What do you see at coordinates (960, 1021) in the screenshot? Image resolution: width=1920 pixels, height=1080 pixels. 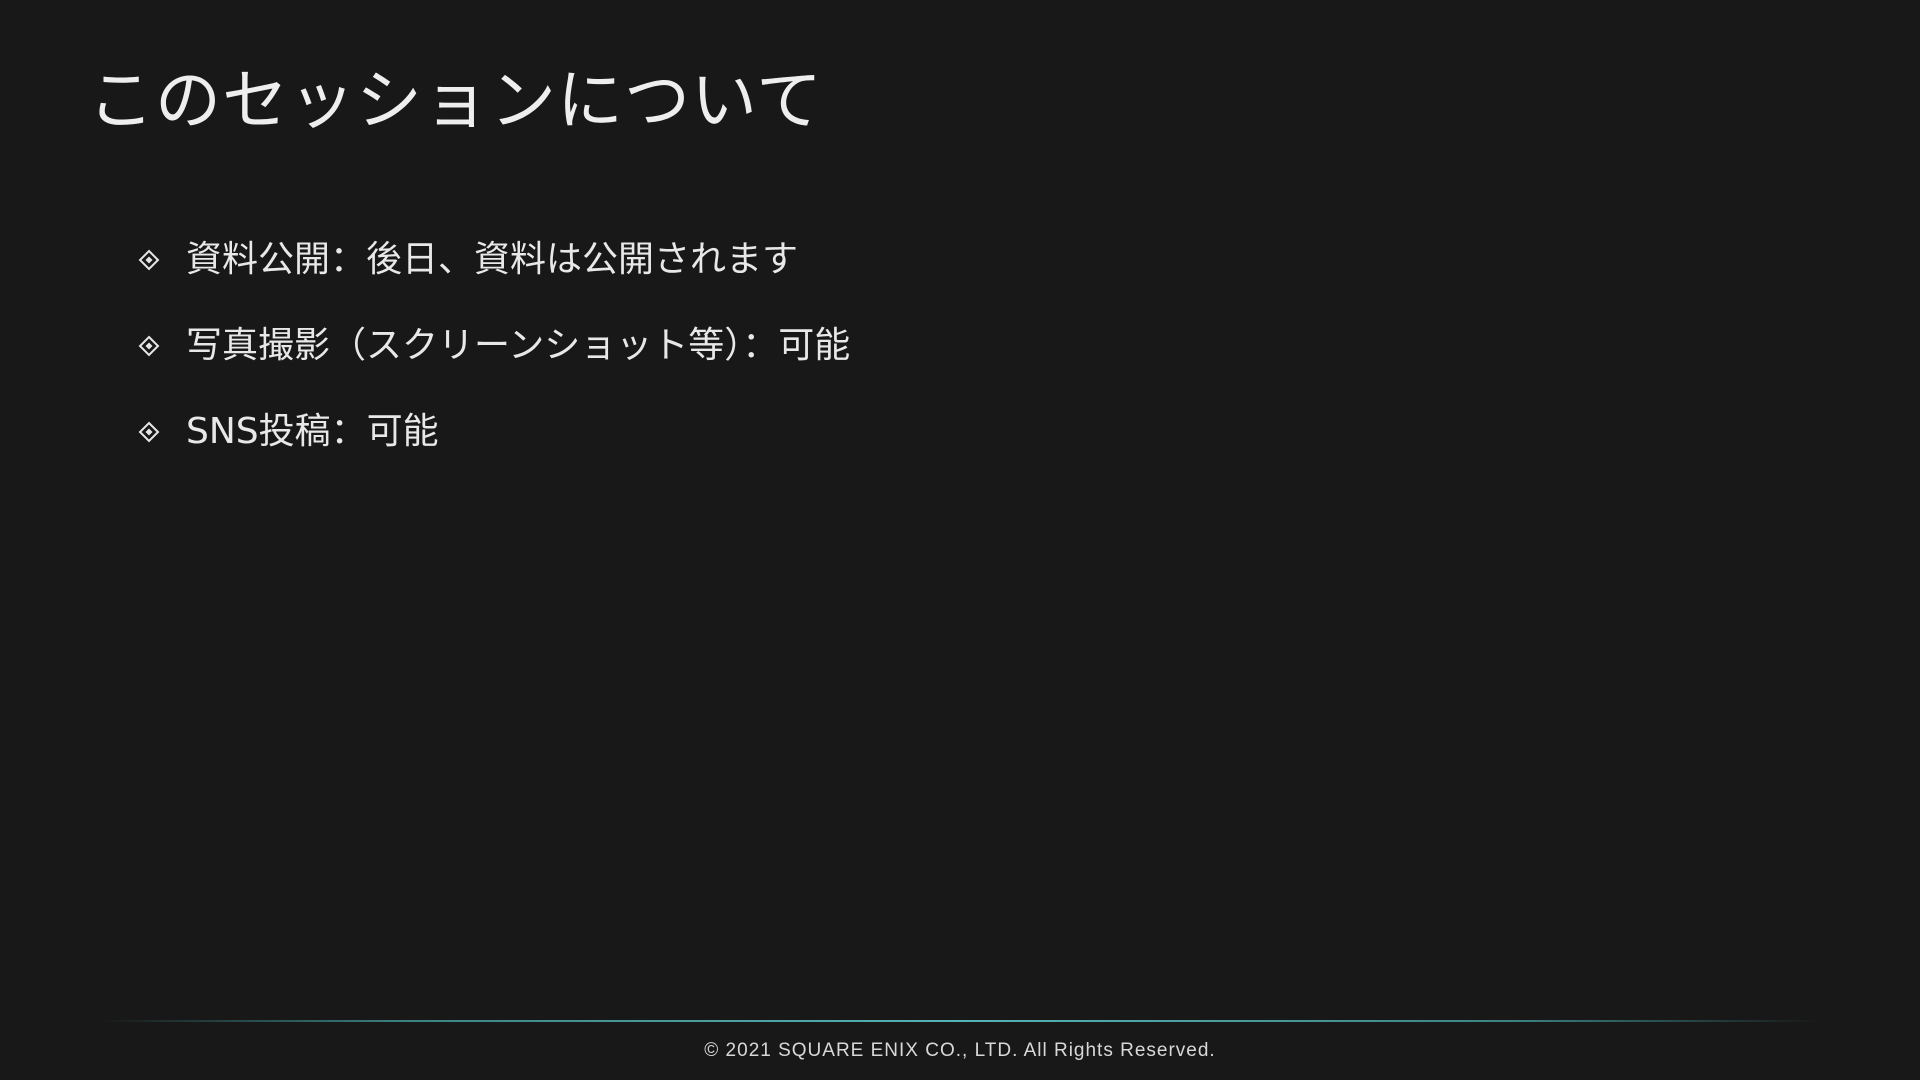 I see `footer-divider` at bounding box center [960, 1021].